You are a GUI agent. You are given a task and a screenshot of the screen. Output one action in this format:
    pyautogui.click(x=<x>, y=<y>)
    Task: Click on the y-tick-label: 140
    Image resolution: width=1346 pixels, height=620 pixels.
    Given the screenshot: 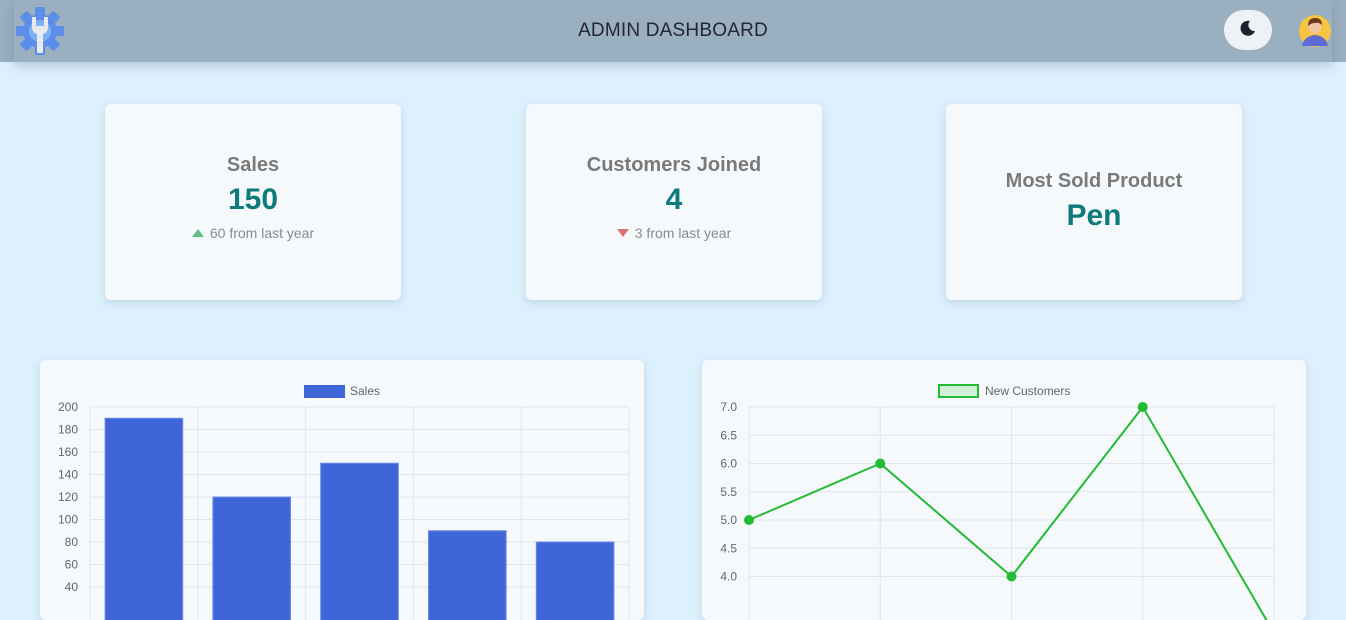 What is the action you would take?
    pyautogui.click(x=68, y=475)
    